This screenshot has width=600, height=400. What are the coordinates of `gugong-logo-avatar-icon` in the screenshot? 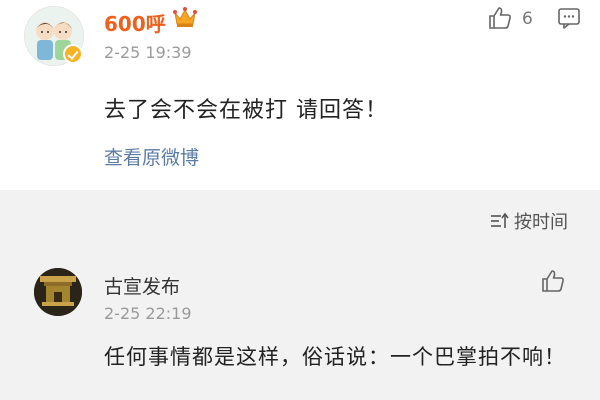 It's located at (58, 292).